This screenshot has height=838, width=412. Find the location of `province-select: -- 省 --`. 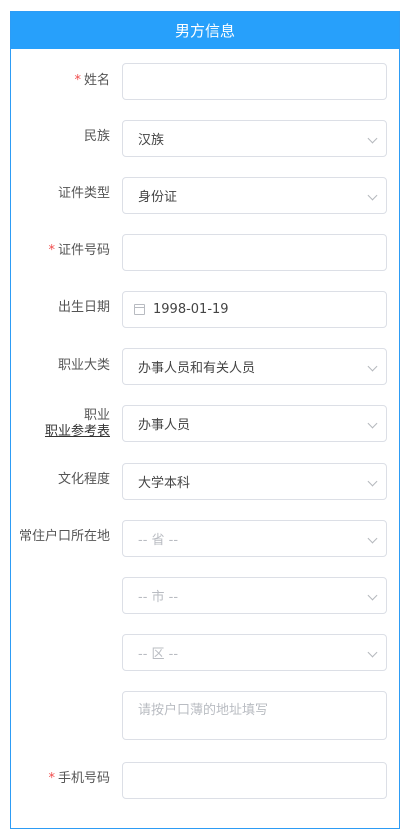

province-select: -- 省 -- is located at coordinates (254, 538).